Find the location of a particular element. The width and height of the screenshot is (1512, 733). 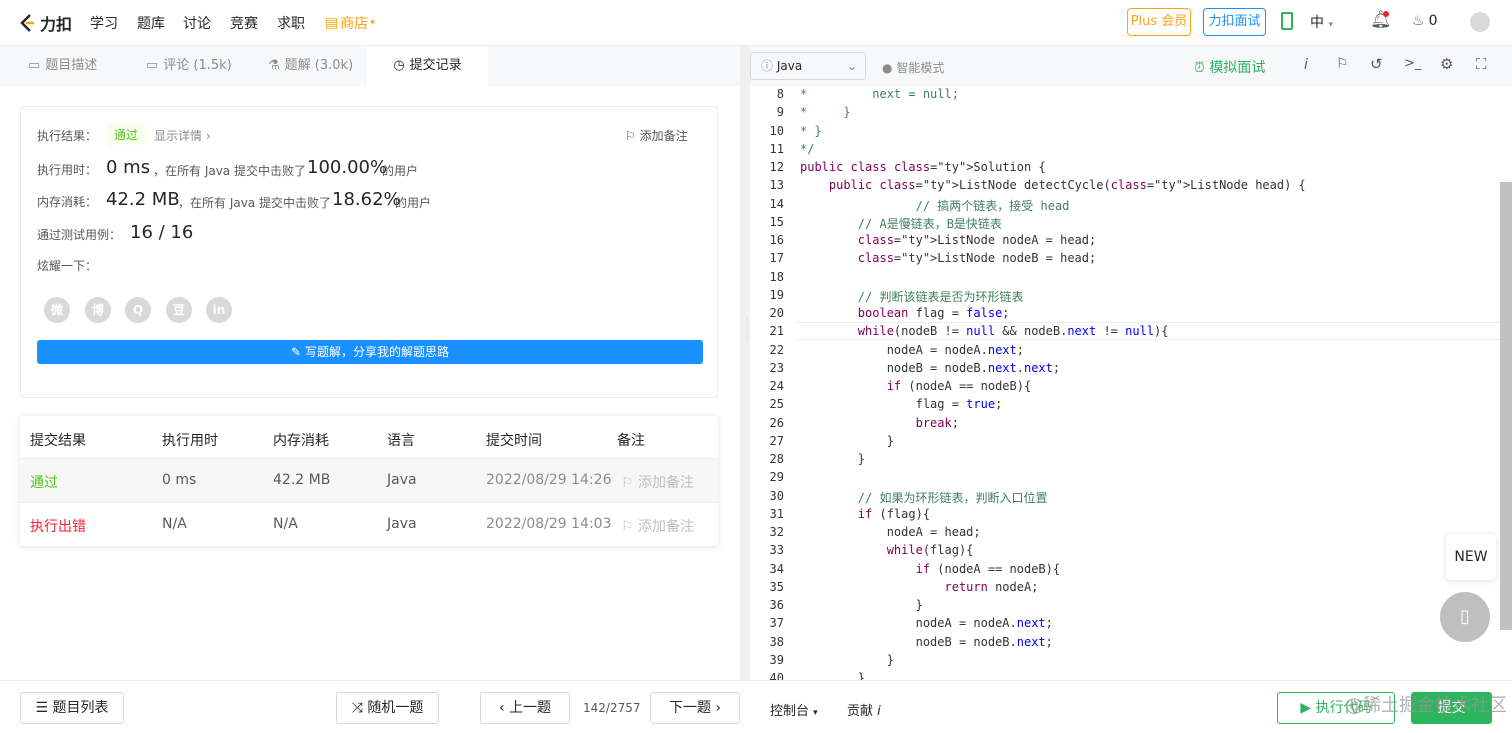

flame-icon: ♨ is located at coordinates (1418, 21).